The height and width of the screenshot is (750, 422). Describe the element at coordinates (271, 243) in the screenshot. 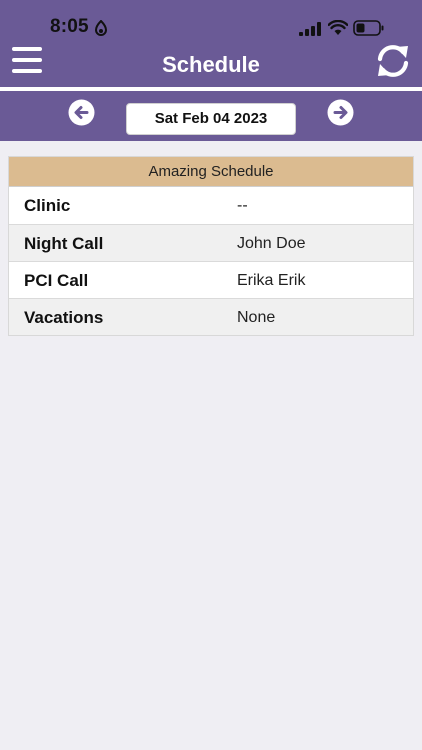

I see `row-value: John Doe` at that location.